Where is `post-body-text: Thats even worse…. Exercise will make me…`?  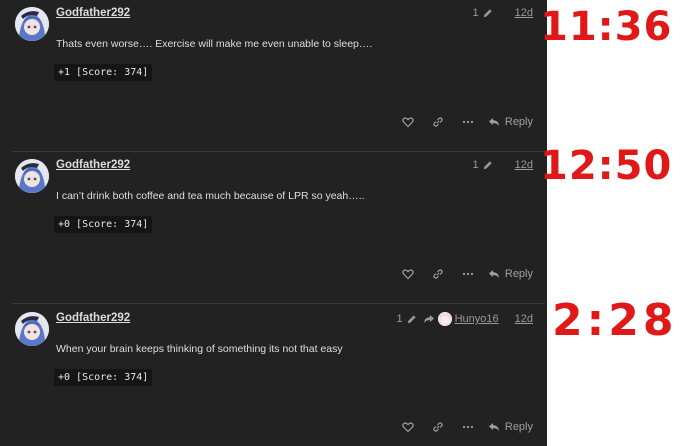 post-body-text: Thats even worse…. Exercise will make me… is located at coordinates (214, 44).